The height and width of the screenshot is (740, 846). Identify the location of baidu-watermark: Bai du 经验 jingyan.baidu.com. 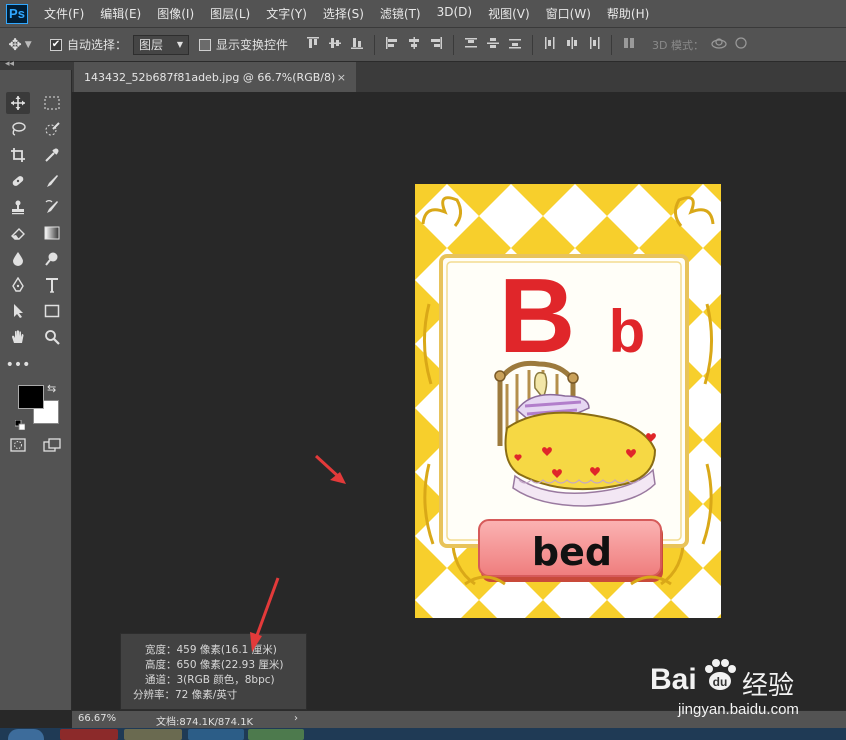
(746, 685).